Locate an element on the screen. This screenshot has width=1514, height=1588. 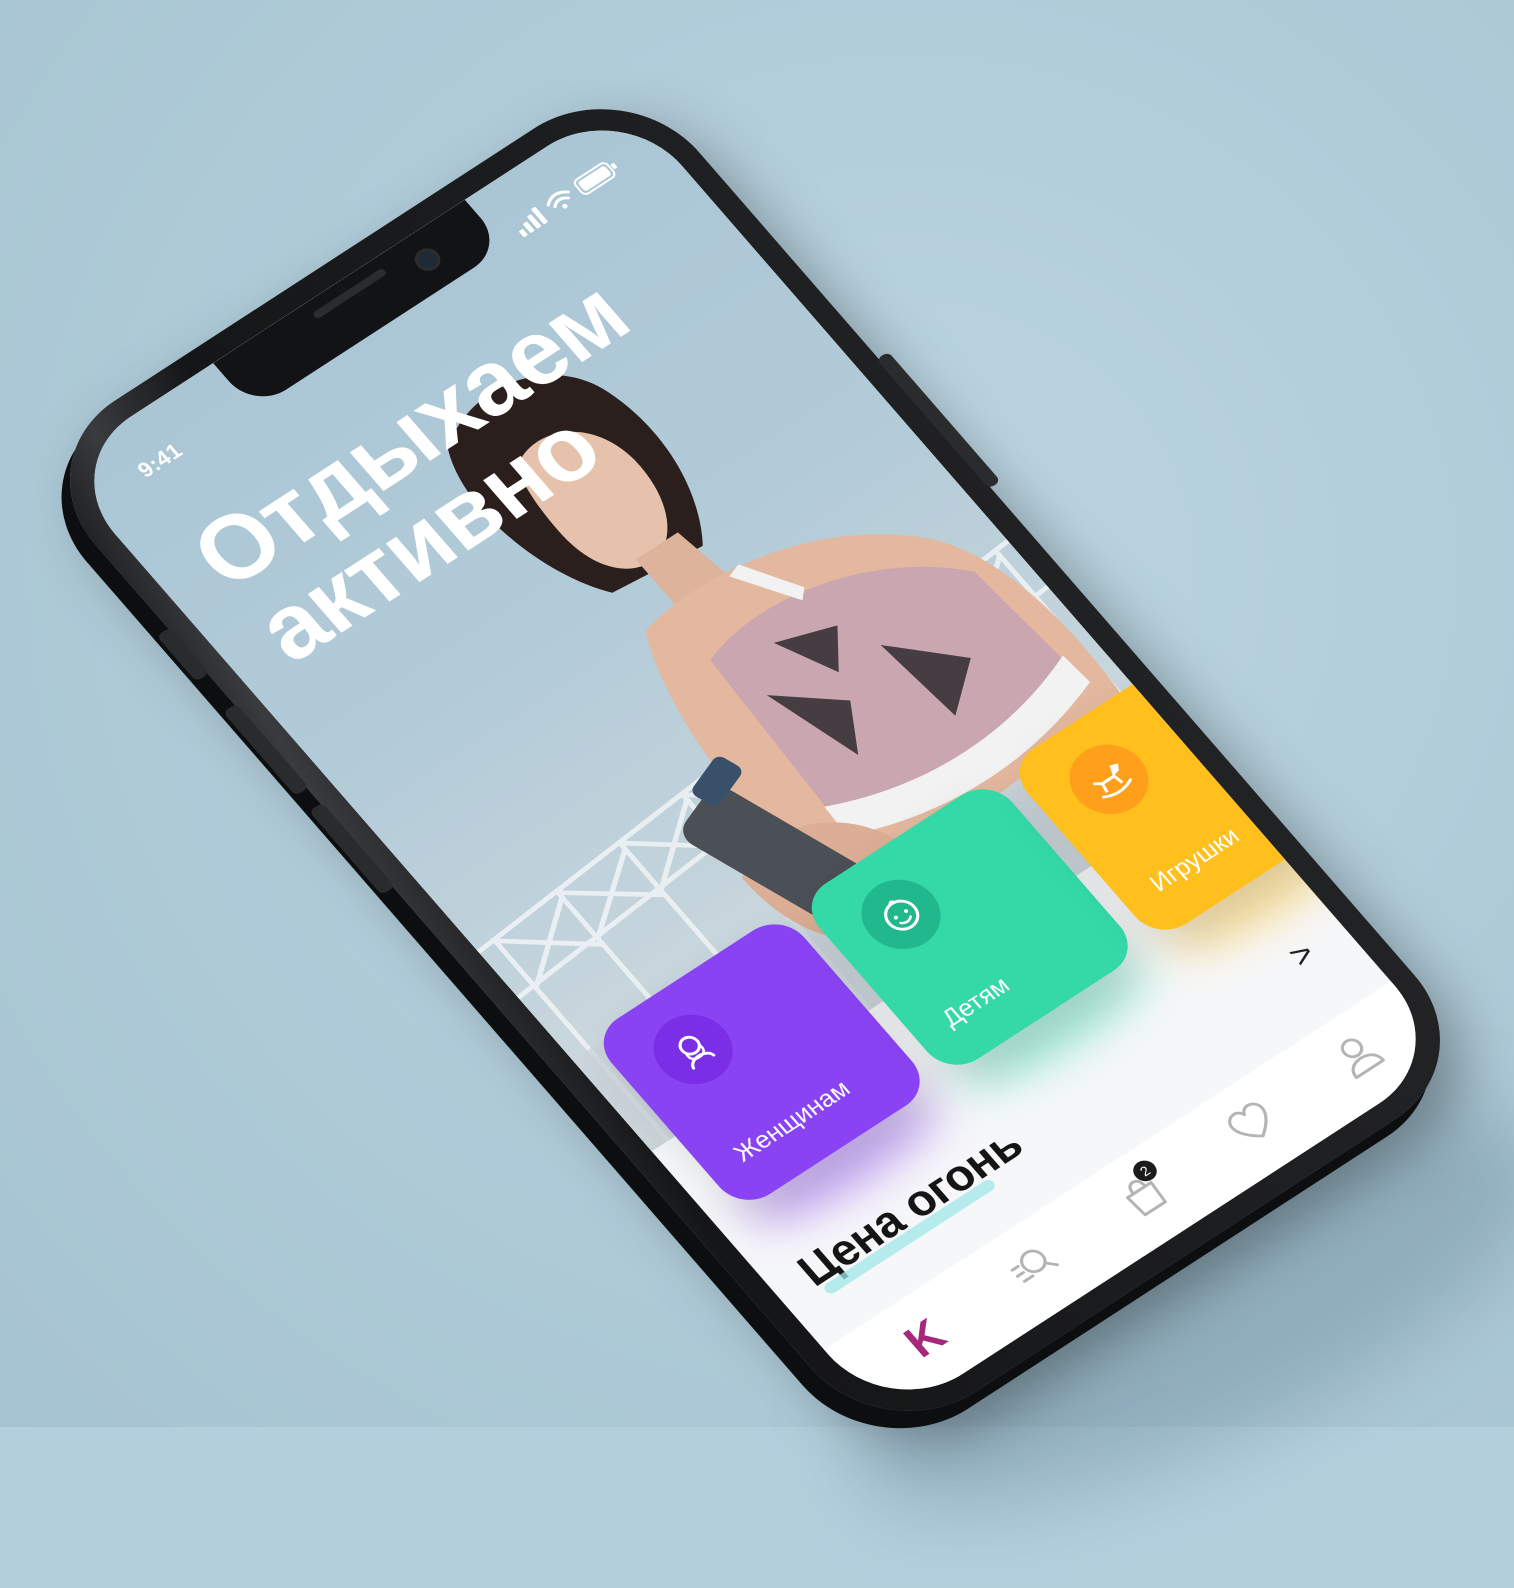
battery-icon is located at coordinates (595, 178).